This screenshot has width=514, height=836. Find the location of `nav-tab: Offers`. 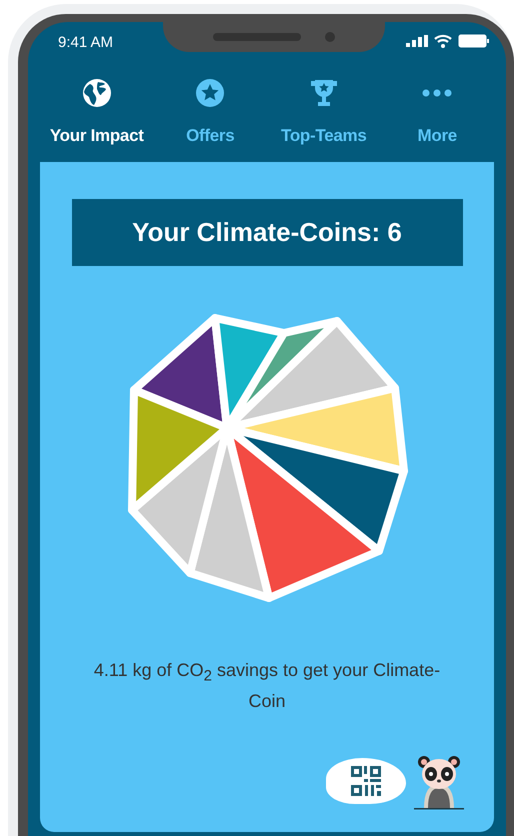

nav-tab: Offers is located at coordinates (210, 112).